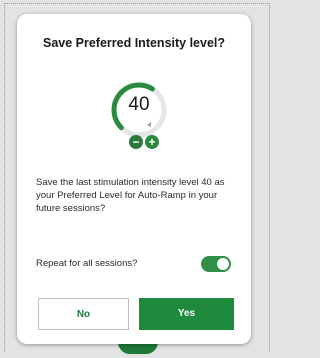 The width and height of the screenshot is (320, 358). Describe the element at coordinates (269, 177) in the screenshot. I see `screen-border-right` at that location.